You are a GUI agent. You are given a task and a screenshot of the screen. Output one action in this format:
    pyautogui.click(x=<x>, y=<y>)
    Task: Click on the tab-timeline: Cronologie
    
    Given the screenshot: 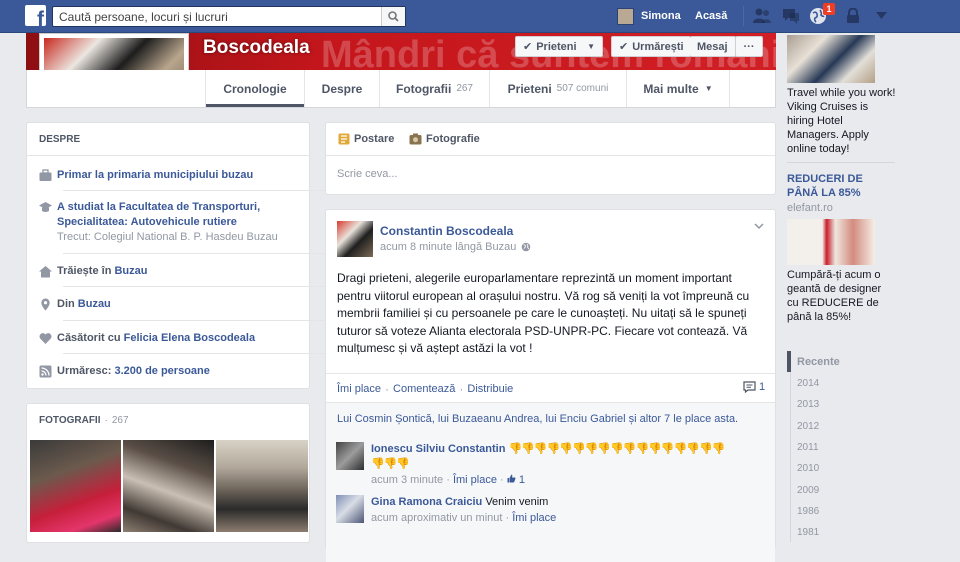 What is the action you would take?
    pyautogui.click(x=254, y=88)
    